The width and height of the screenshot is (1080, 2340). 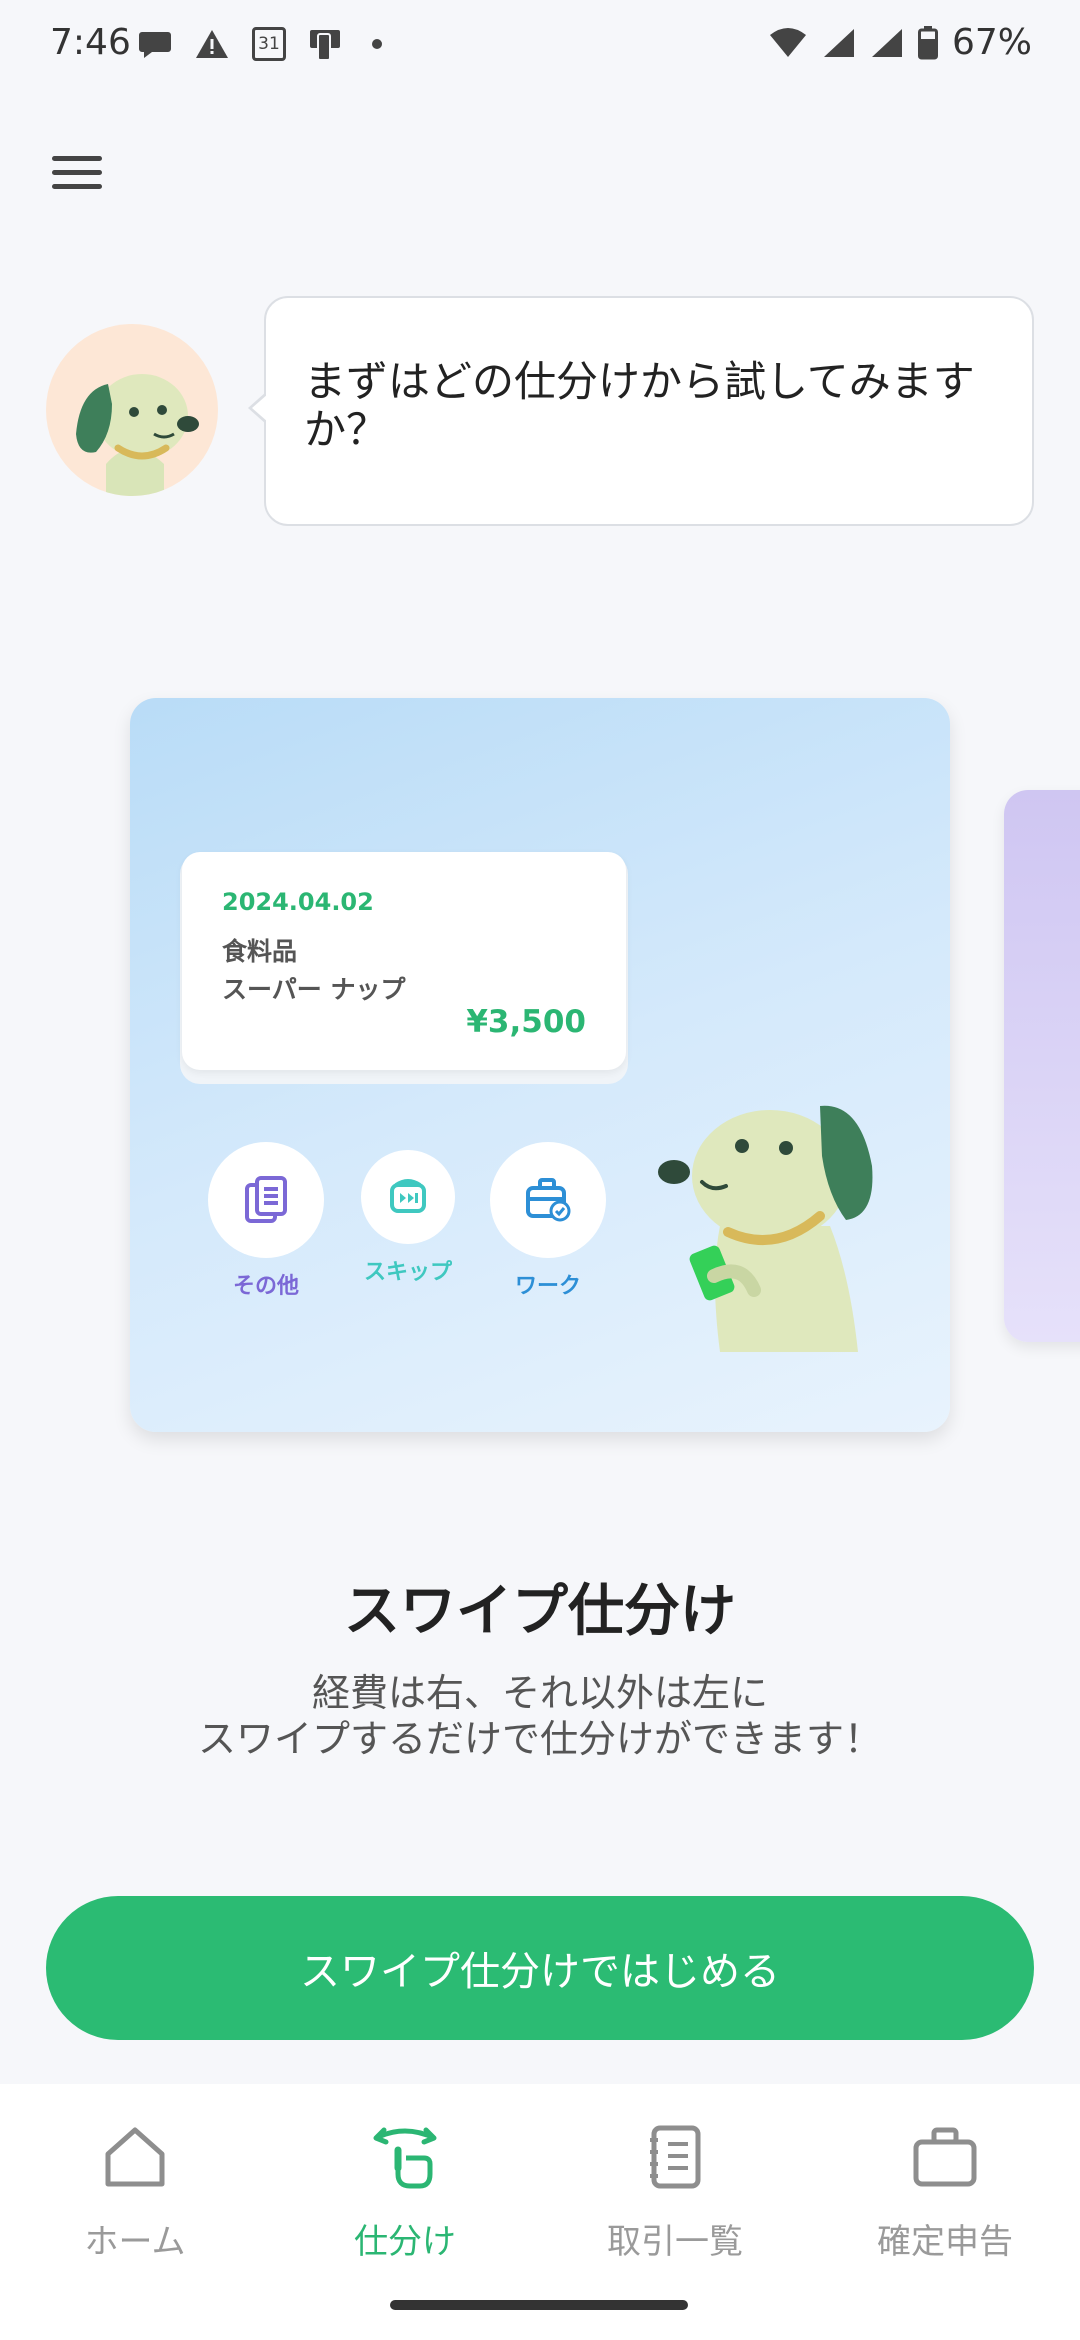 I want to click on transaction-date: 2024.04.02, so click(x=298, y=902).